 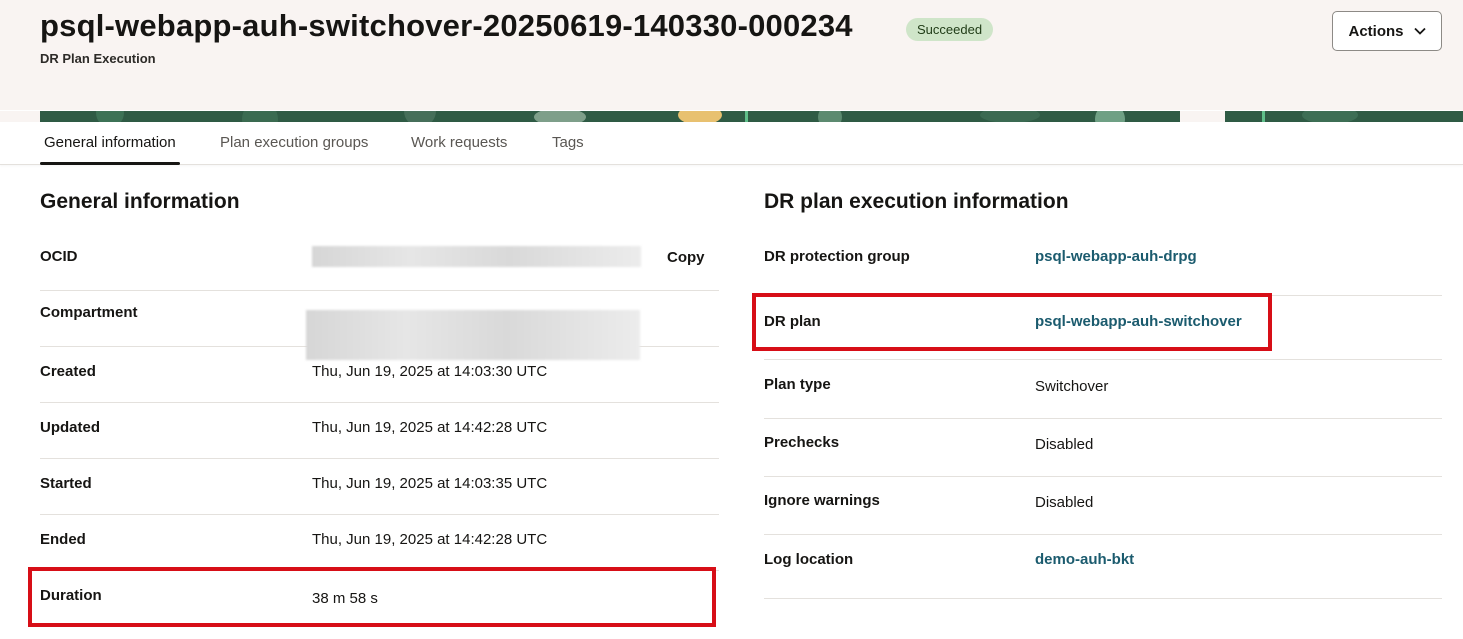 What do you see at coordinates (294, 143) in the screenshot?
I see `tab-plan-execution-groups: Plan execution groups` at bounding box center [294, 143].